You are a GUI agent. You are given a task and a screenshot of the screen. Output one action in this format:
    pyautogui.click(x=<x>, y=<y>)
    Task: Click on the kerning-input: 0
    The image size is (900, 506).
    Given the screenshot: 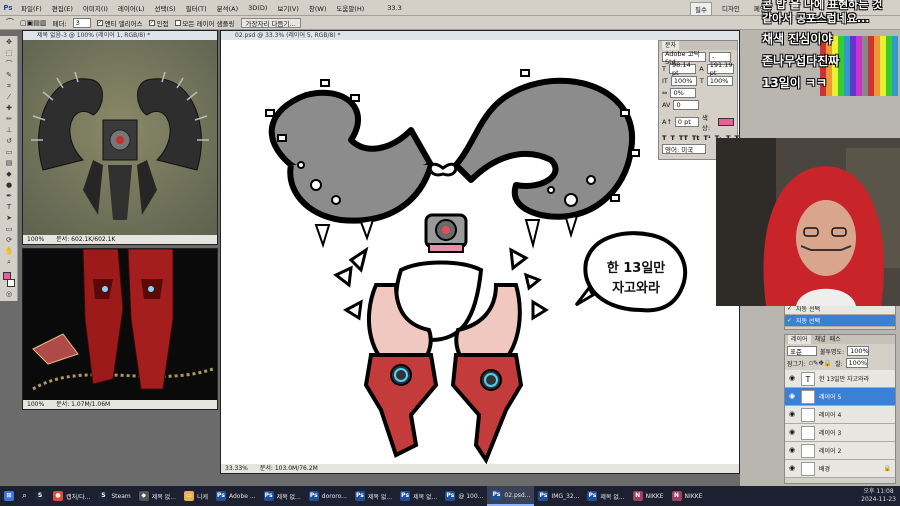 What is the action you would take?
    pyautogui.click(x=686, y=105)
    